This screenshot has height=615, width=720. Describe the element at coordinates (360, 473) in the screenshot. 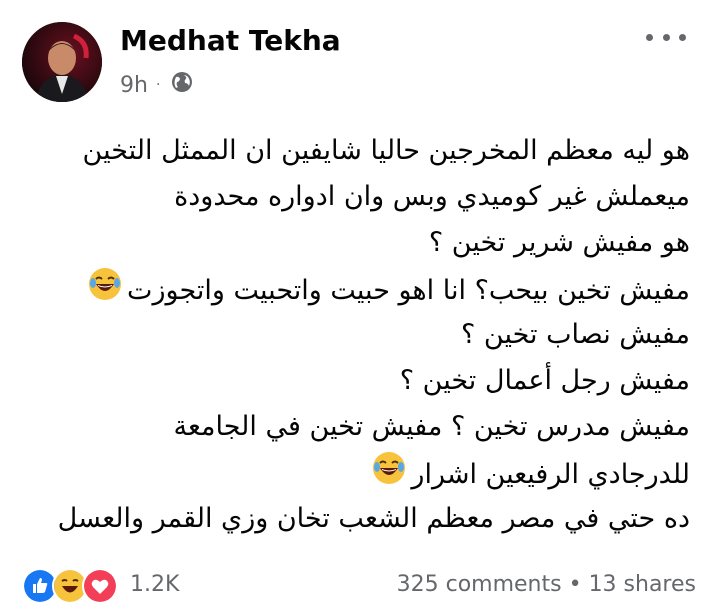

I see `post-line-with-emoji: للدرجادي الرفيعين اشرار` at that location.